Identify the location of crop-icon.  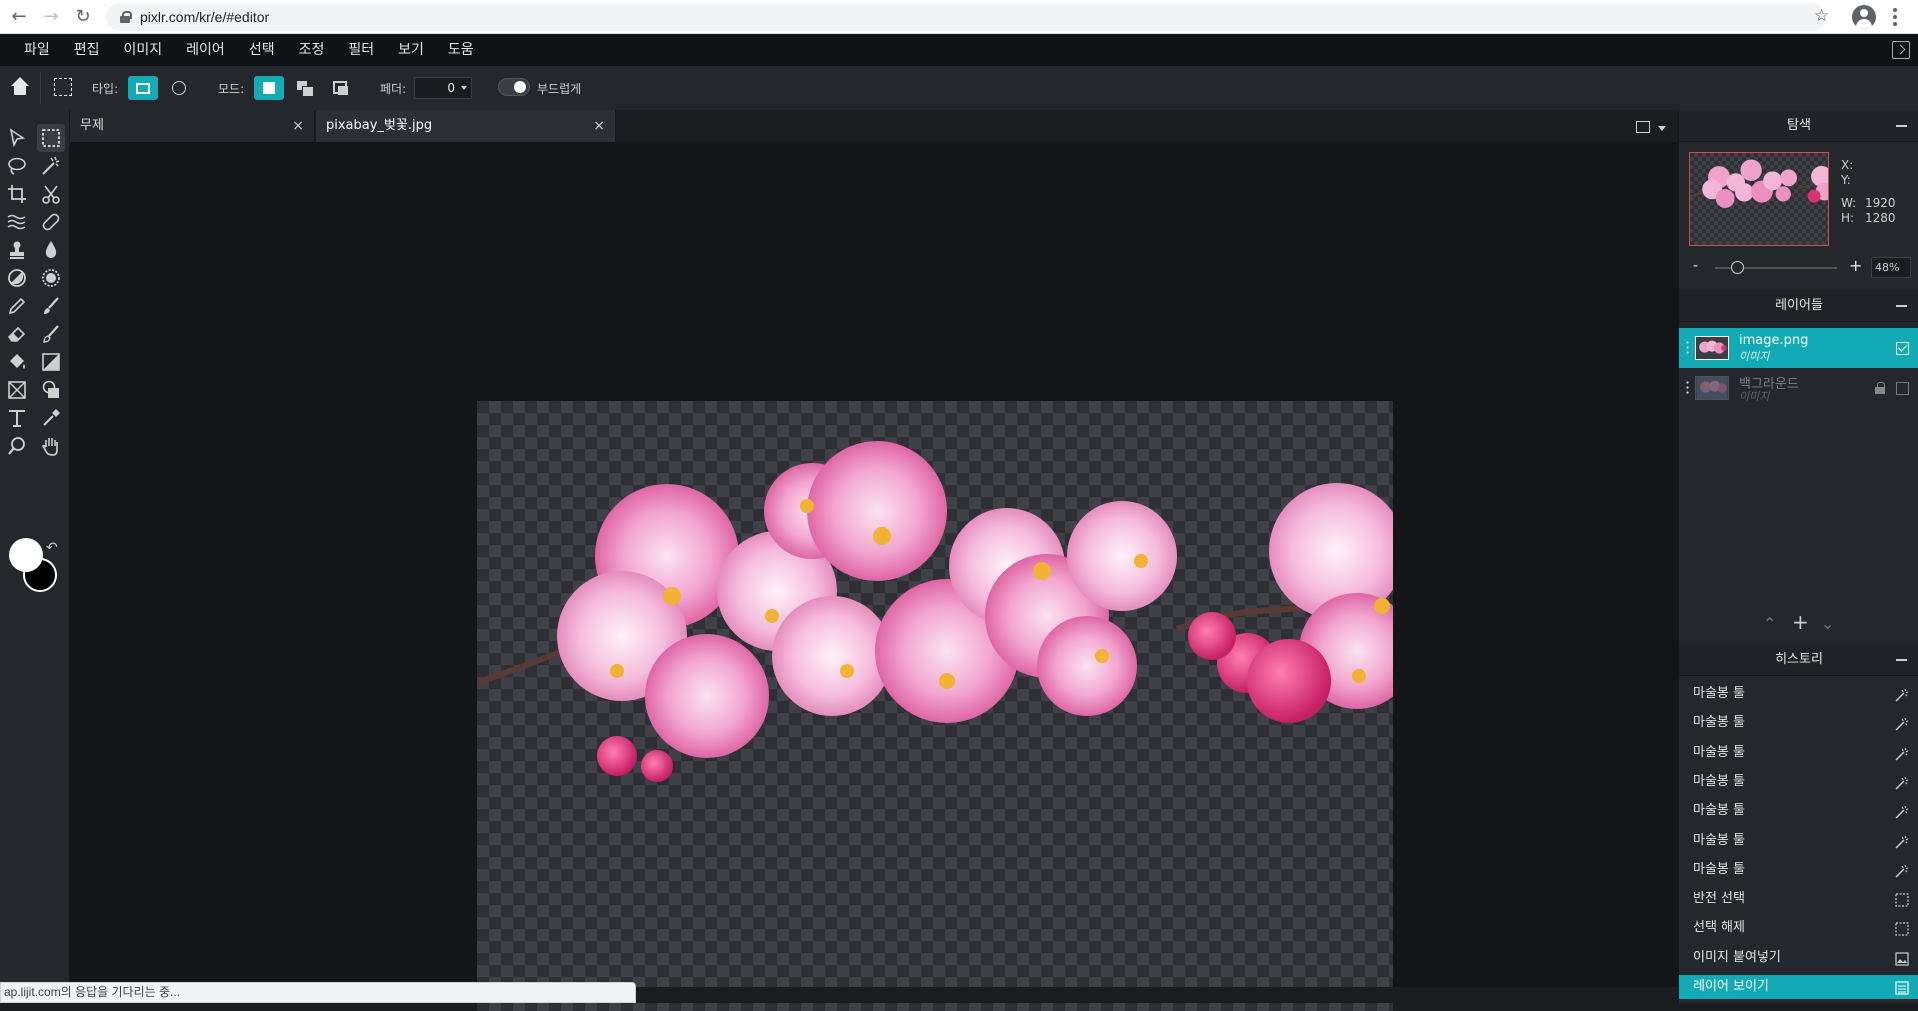
(17, 194).